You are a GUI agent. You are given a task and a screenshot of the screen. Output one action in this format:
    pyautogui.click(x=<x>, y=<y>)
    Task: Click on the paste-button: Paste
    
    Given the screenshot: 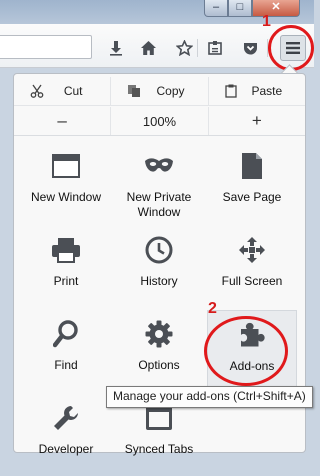 What is the action you would take?
    pyautogui.click(x=256, y=91)
    